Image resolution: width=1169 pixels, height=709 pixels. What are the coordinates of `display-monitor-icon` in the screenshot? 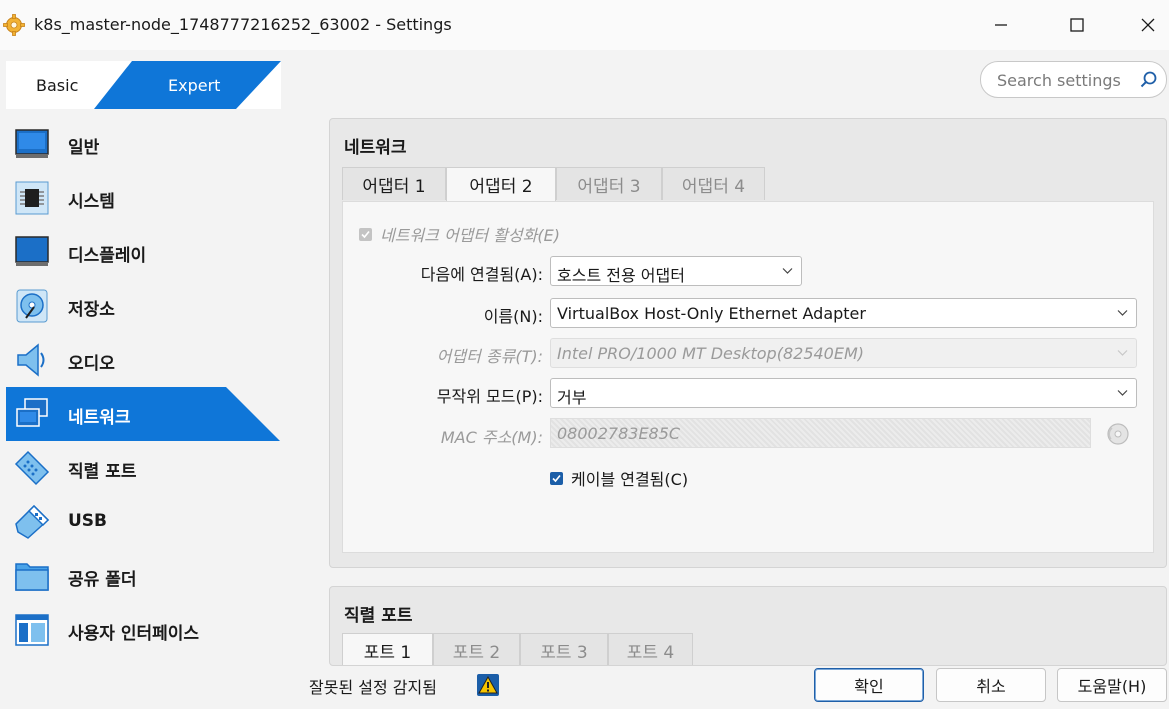 It's located at (32, 251).